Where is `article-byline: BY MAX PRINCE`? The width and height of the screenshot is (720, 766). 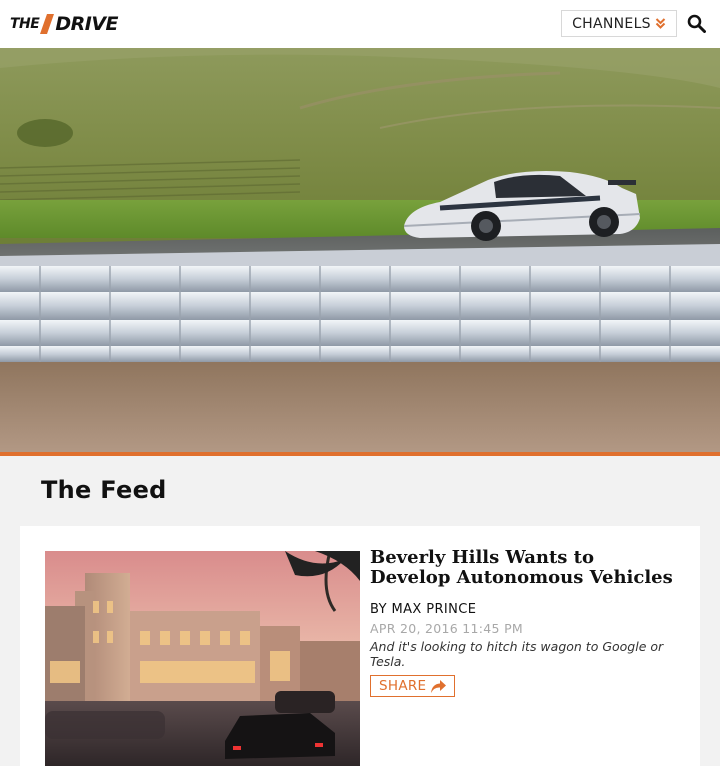 article-byline: BY MAX PRINCE is located at coordinates (525, 609).